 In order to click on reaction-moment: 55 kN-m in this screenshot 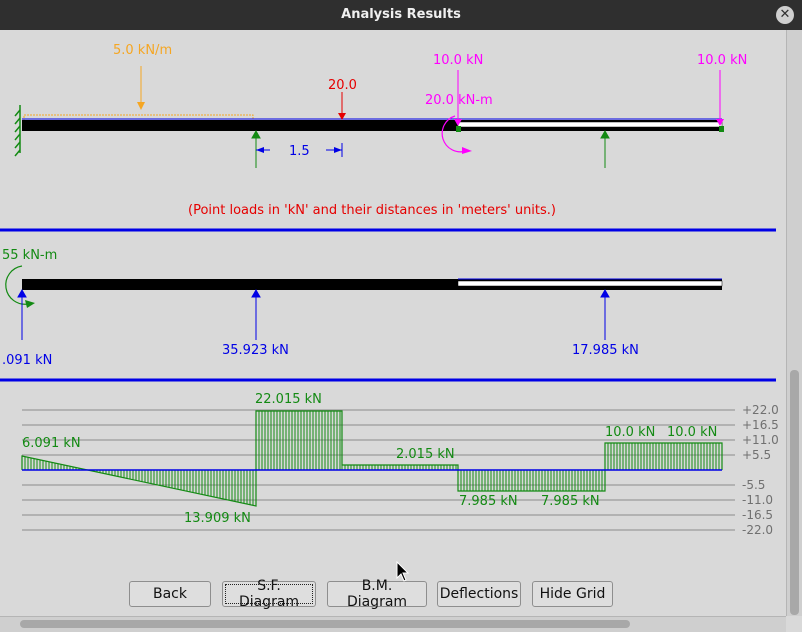, I will do `click(29, 278)`.